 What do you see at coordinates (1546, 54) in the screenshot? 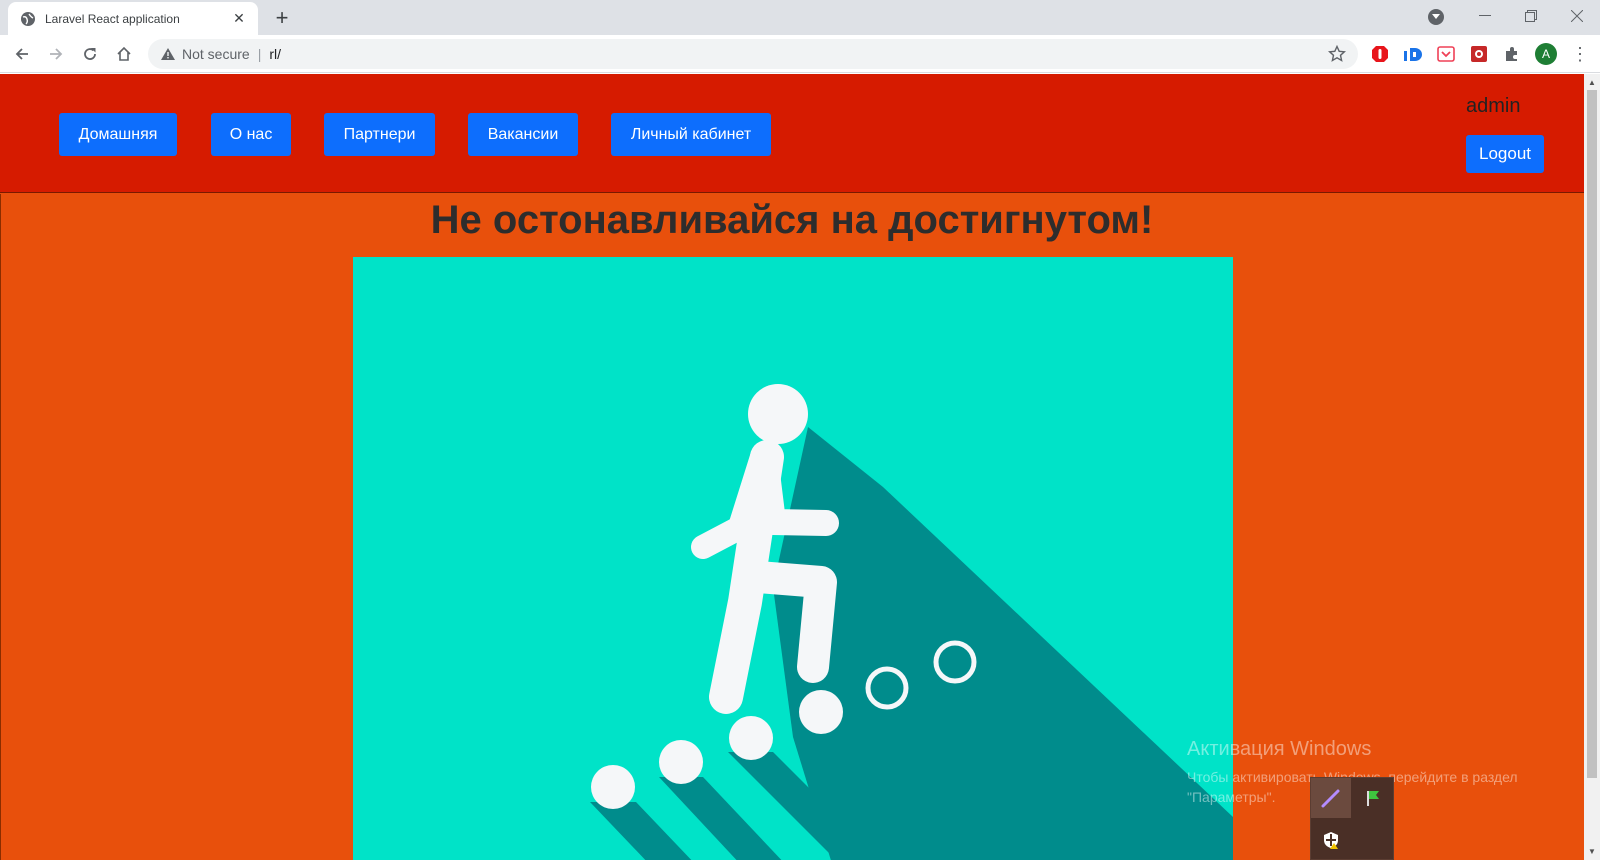
I see `profile-avatar: A` at bounding box center [1546, 54].